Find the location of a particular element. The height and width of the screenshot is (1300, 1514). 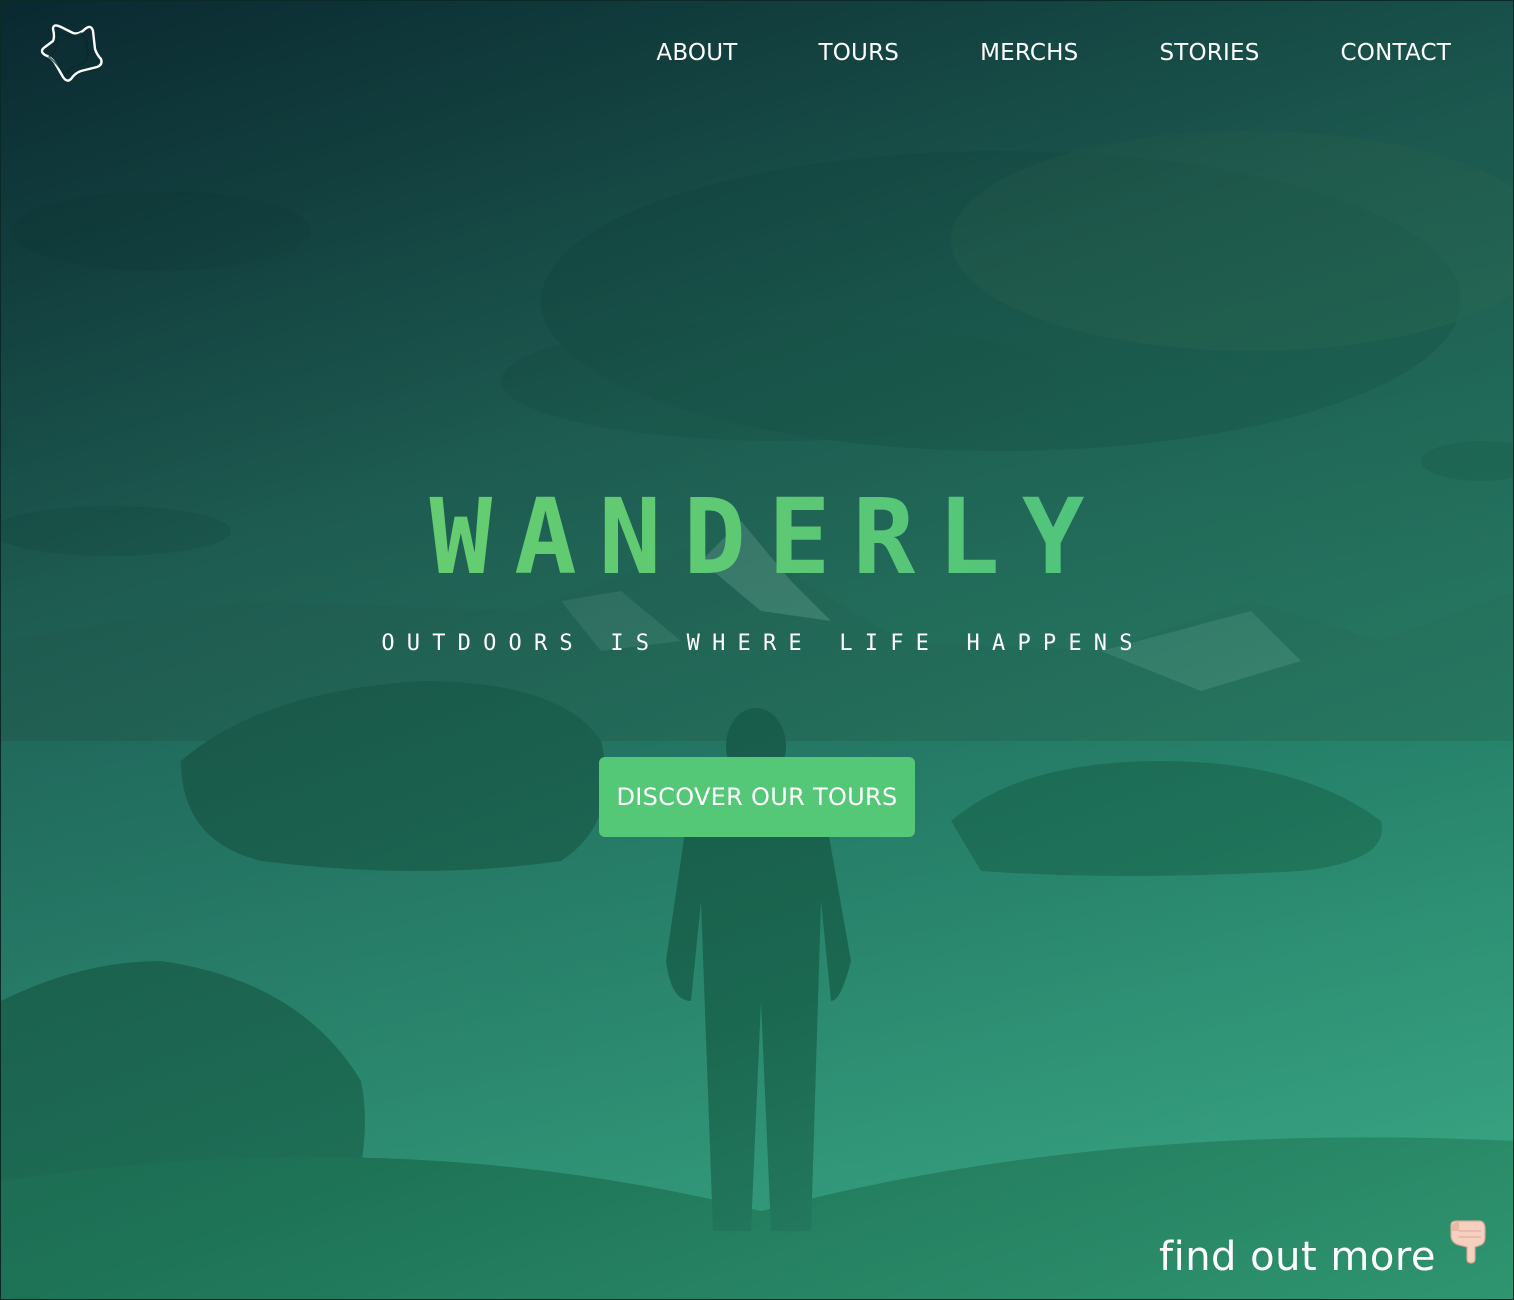

pointing-down-hand-icon is located at coordinates (1467, 1241).